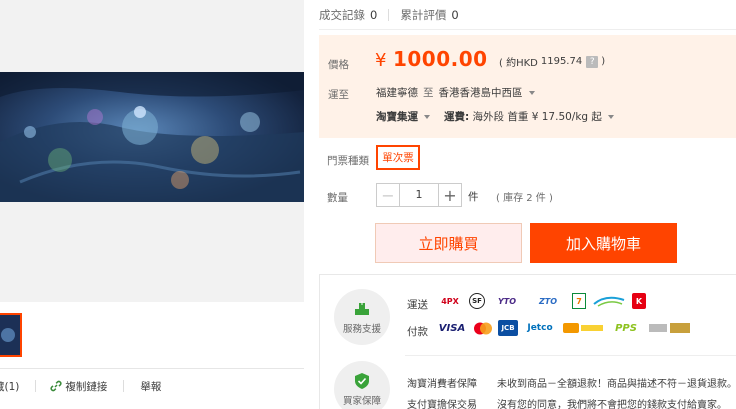 The image size is (736, 409). Describe the element at coordinates (455, 15) in the screenshot. I see `reviews-count: 0` at that location.